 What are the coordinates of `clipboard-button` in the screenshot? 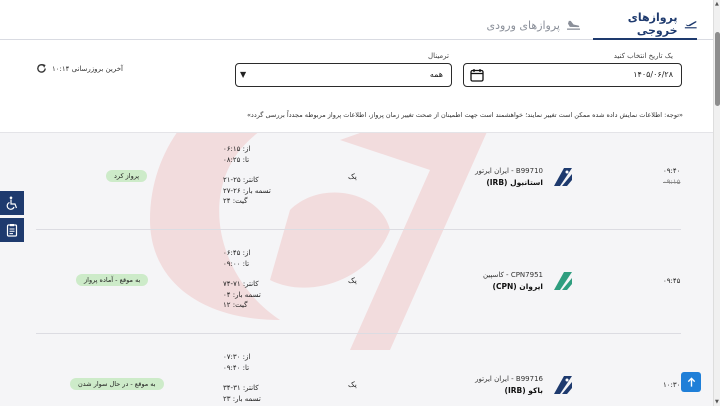 It's located at (12, 230).